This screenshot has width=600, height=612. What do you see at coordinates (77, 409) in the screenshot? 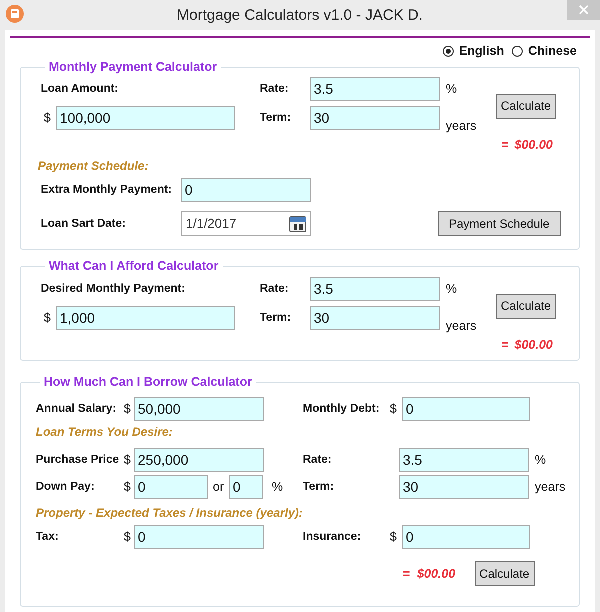
I see `field-label: Annual Salary:` at bounding box center [77, 409].